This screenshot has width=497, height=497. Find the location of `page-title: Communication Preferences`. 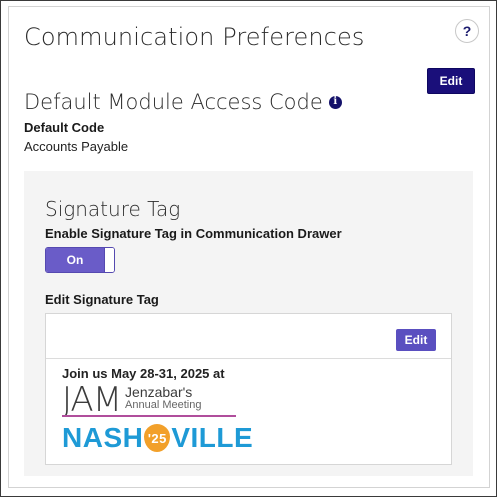

page-title: Communication Preferences is located at coordinates (194, 37).